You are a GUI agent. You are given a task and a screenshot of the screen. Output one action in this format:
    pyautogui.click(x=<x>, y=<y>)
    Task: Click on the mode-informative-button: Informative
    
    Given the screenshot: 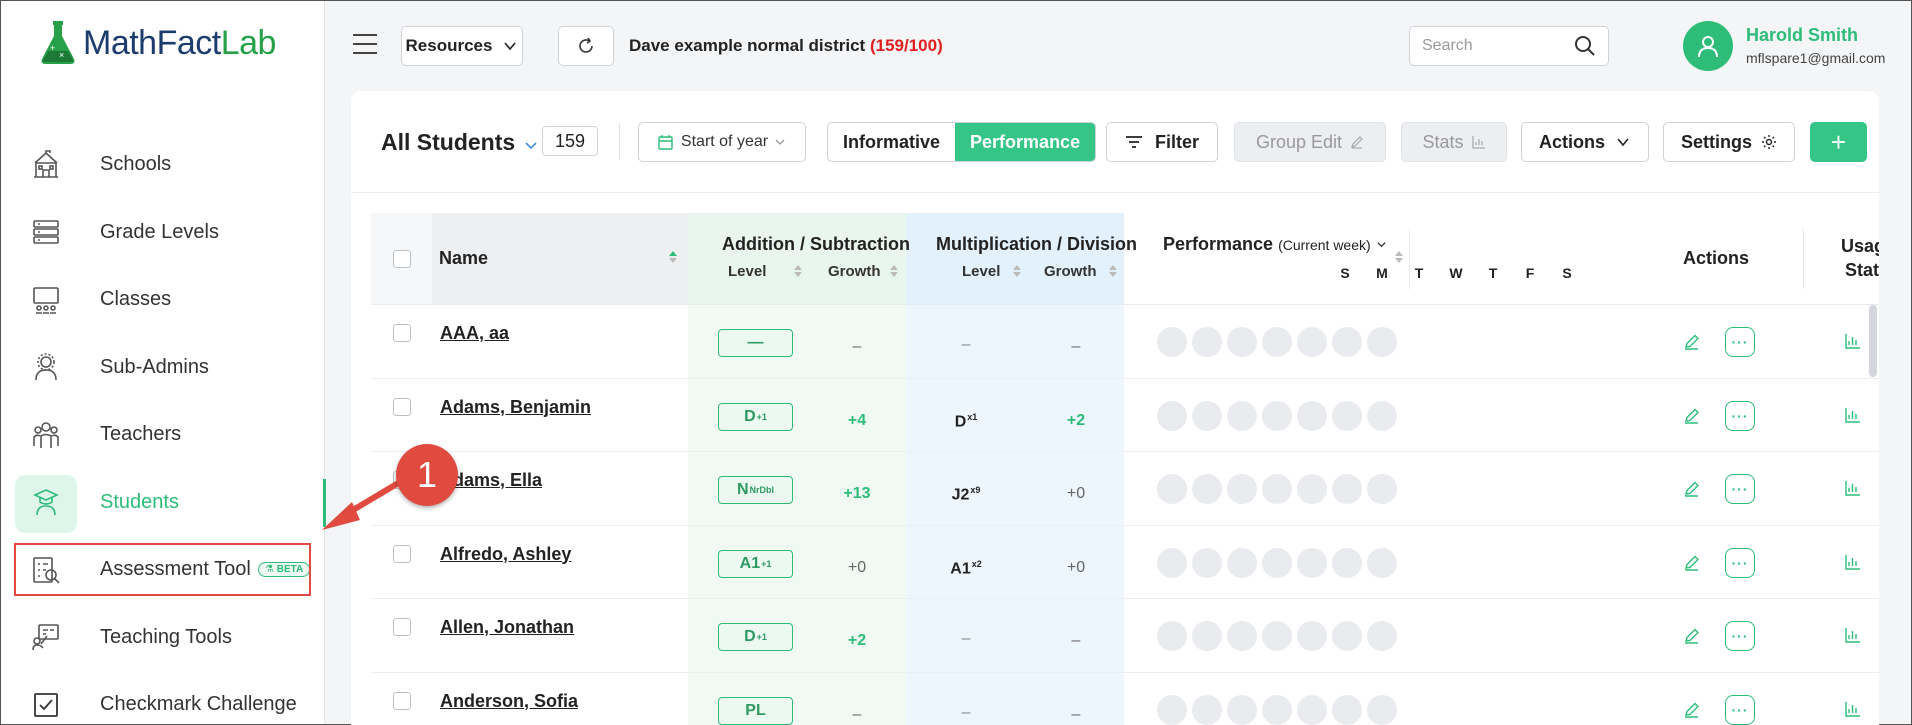 What is the action you would take?
    pyautogui.click(x=891, y=142)
    